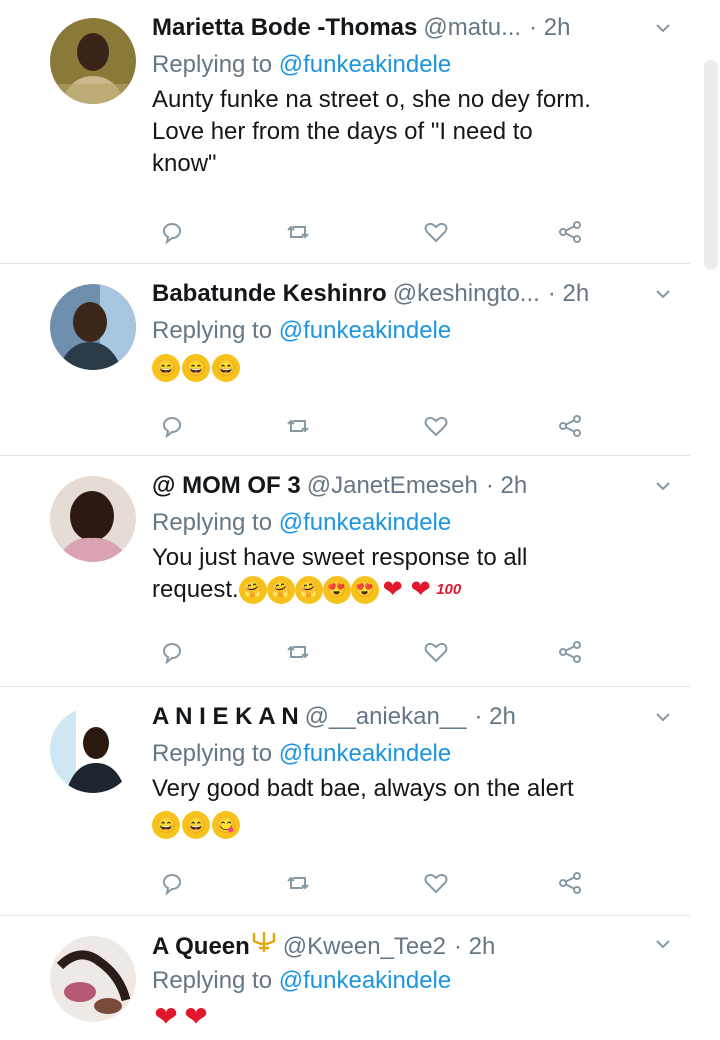  Describe the element at coordinates (269, 294) in the screenshot. I see `display-name: Babatunde Keshinro` at that location.